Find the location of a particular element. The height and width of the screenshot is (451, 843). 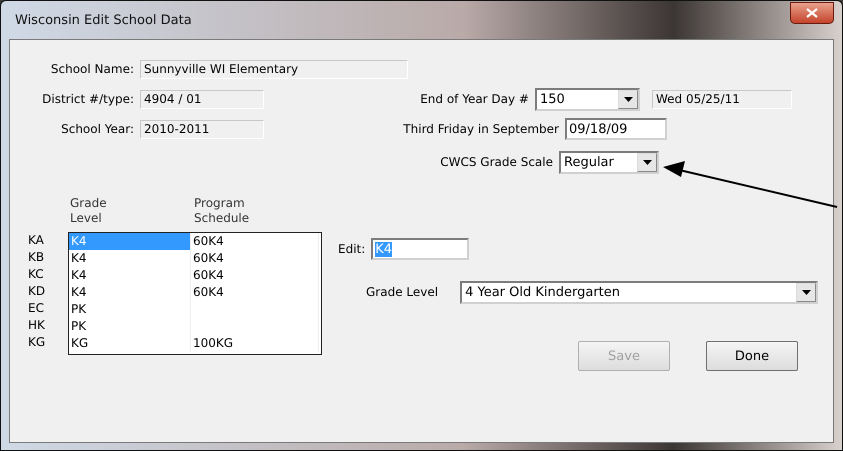

field-label: Grade Level is located at coordinates (402, 292).